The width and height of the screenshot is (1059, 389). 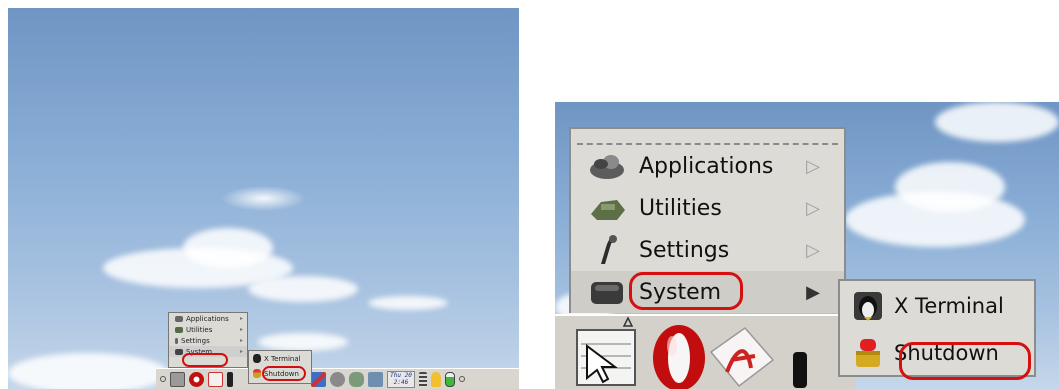 I want to click on tear-off-handle, so click(x=707, y=139).